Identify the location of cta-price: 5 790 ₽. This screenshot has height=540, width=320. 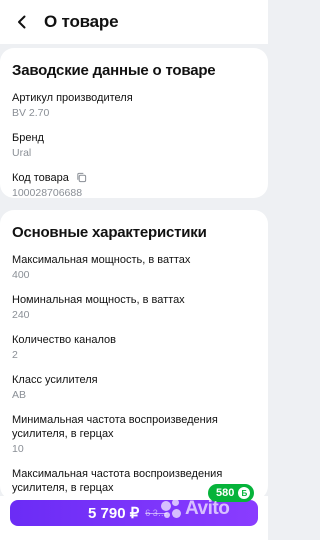
(114, 513).